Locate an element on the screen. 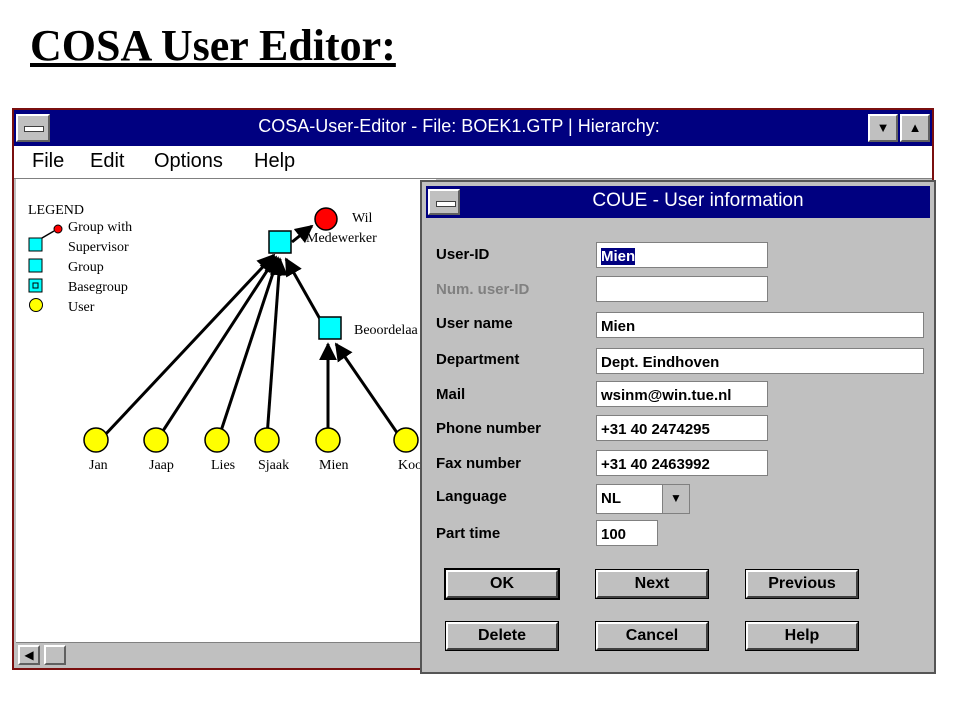 The height and width of the screenshot is (720, 960). legend-group-with-supervisor-icon is located at coordinates (35, 244).